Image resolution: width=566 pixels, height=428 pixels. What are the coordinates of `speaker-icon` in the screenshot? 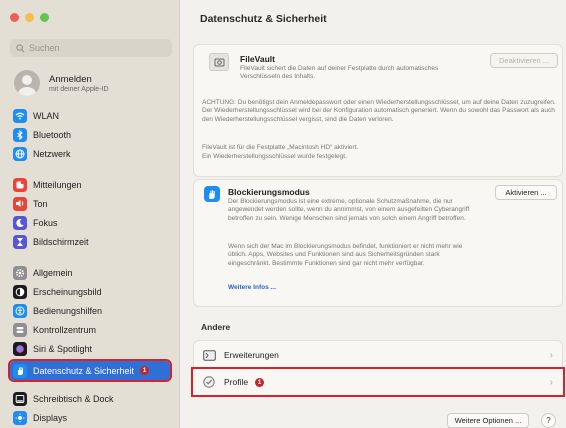 It's located at (20, 203).